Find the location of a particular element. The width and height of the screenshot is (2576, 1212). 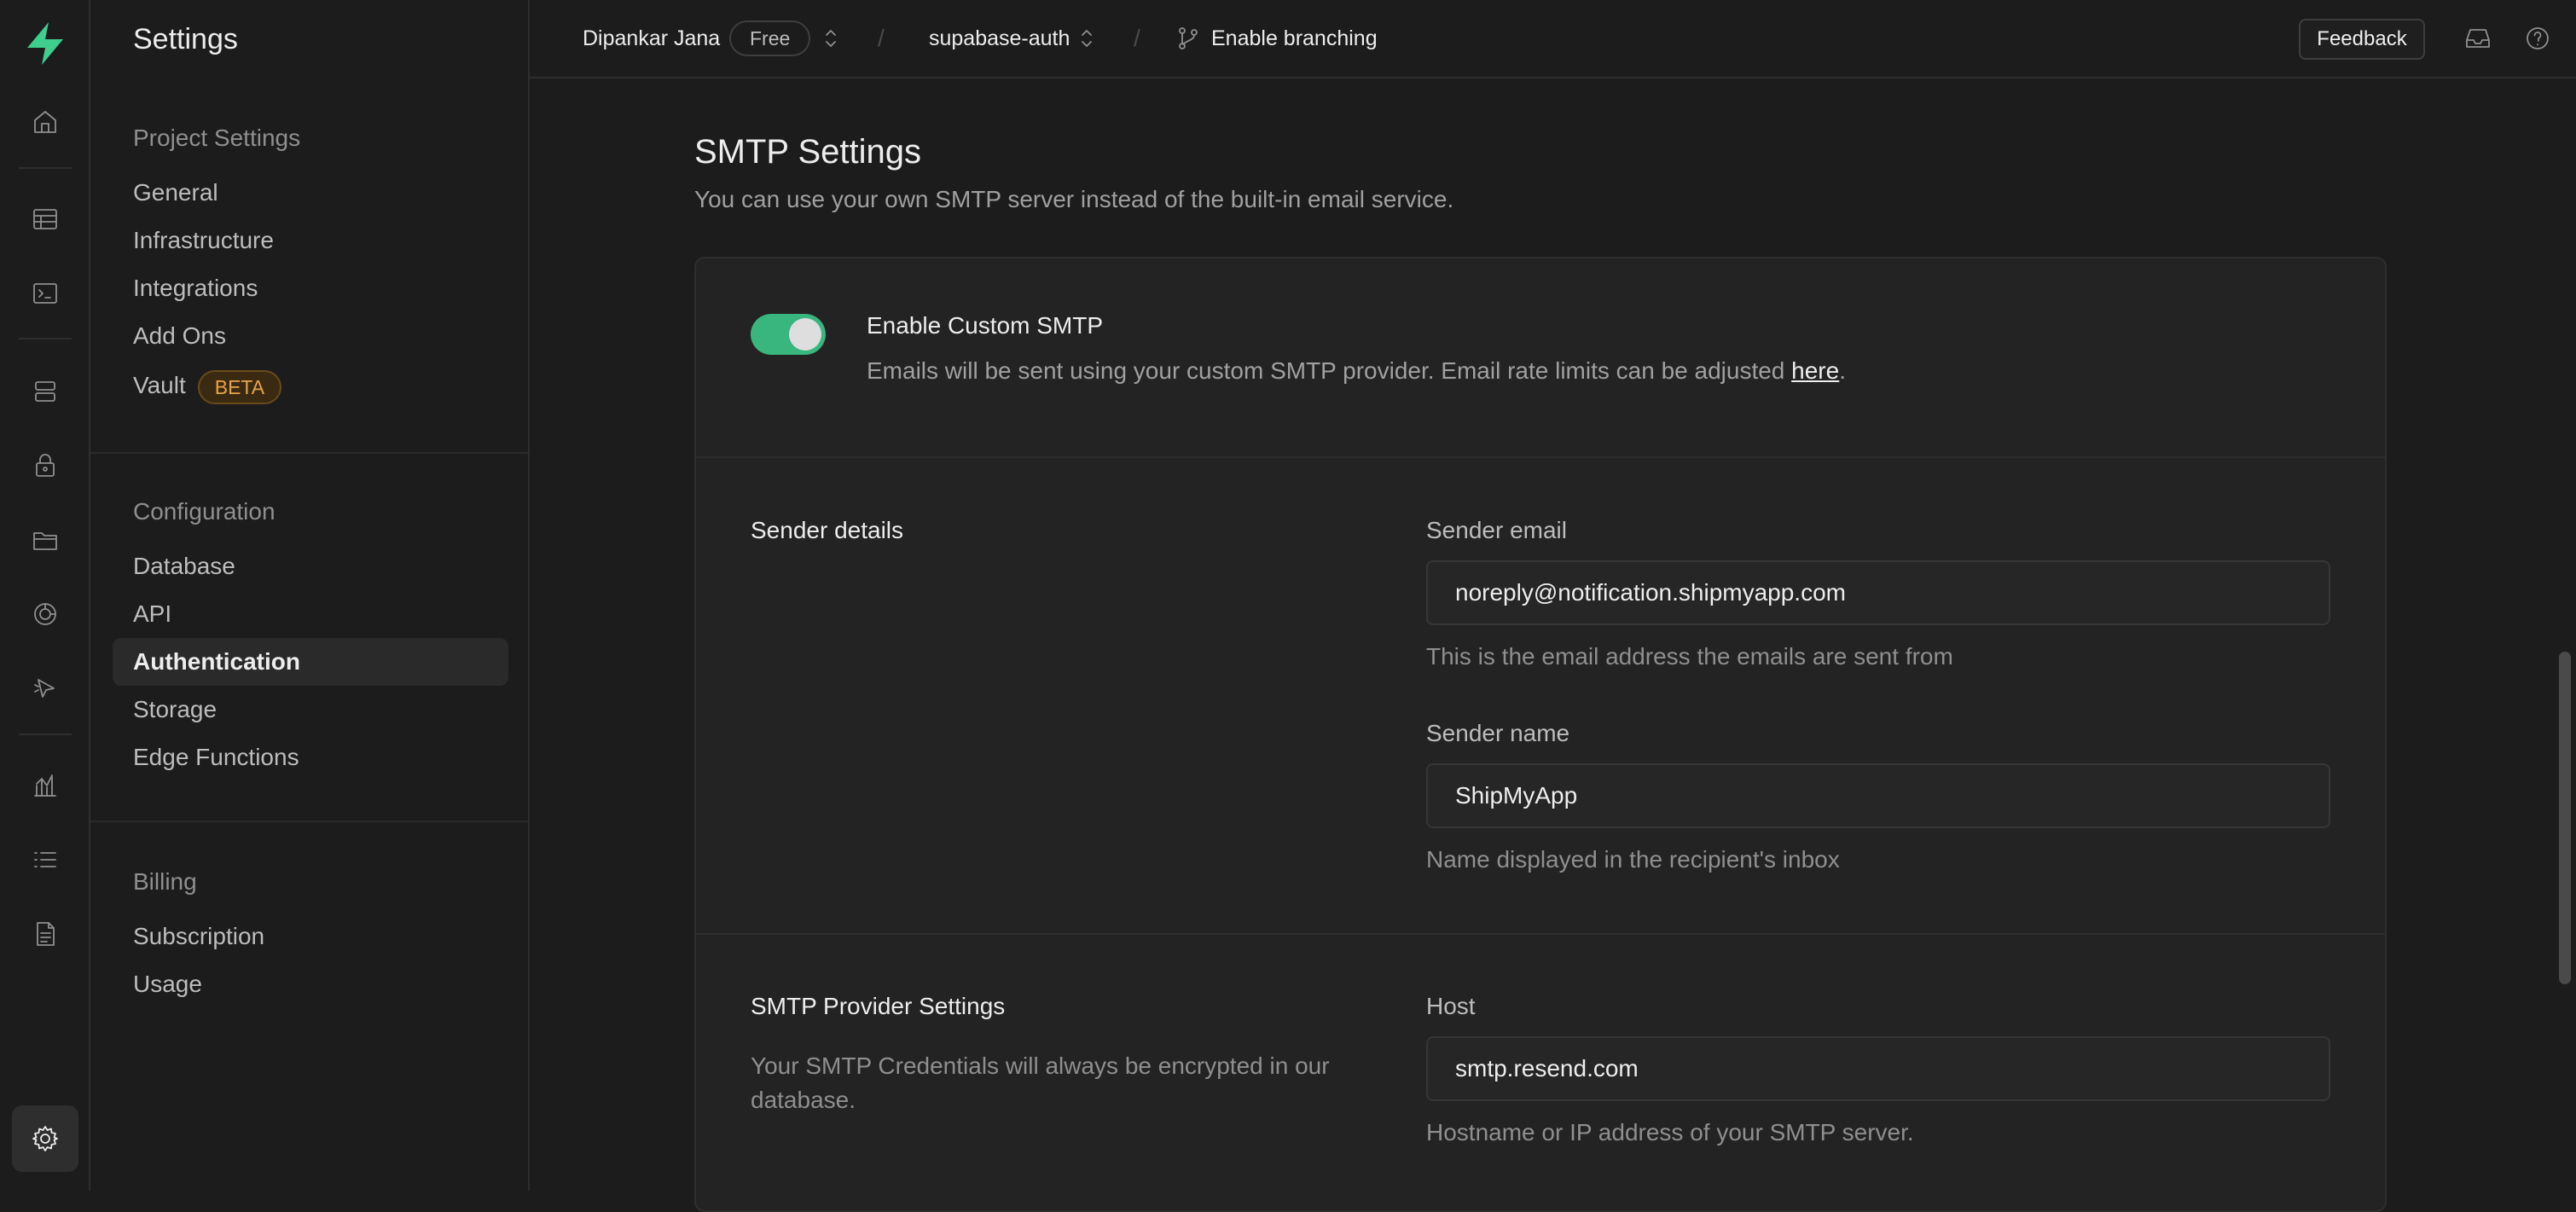

host-label: Host is located at coordinates (1451, 1006).